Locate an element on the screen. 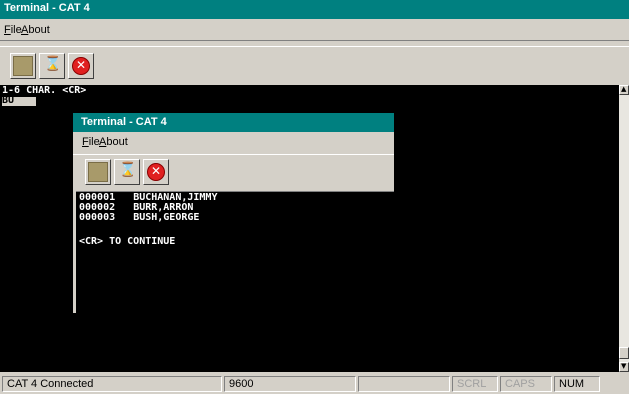 The width and height of the screenshot is (629, 394). menu-about-label: bout is located at coordinates (39, 30).